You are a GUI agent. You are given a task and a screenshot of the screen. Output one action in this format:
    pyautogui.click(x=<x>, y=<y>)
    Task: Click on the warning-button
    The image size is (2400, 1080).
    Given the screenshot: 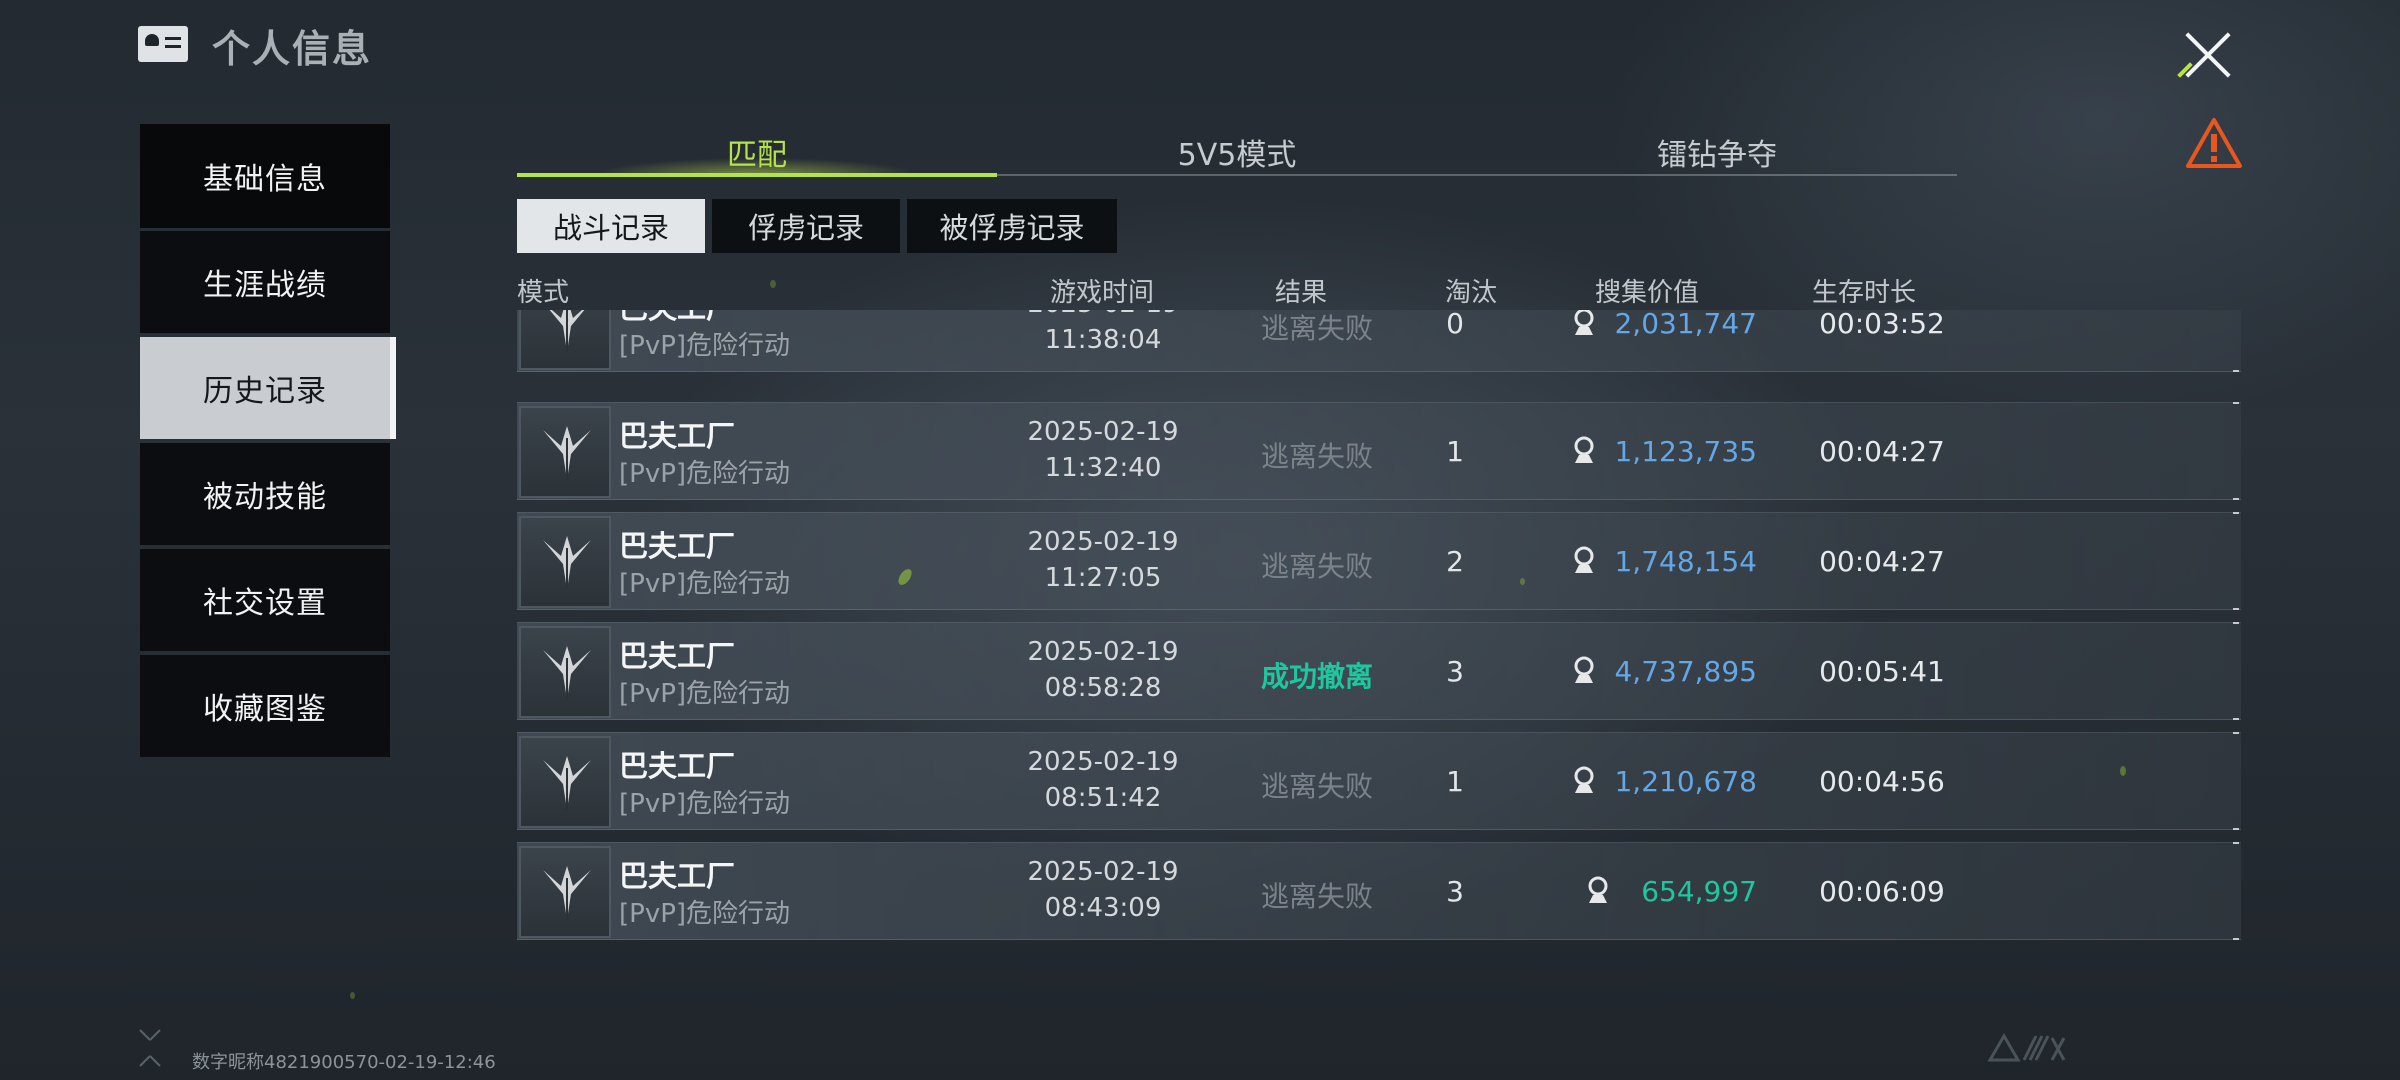 What is the action you would take?
    pyautogui.click(x=2214, y=143)
    